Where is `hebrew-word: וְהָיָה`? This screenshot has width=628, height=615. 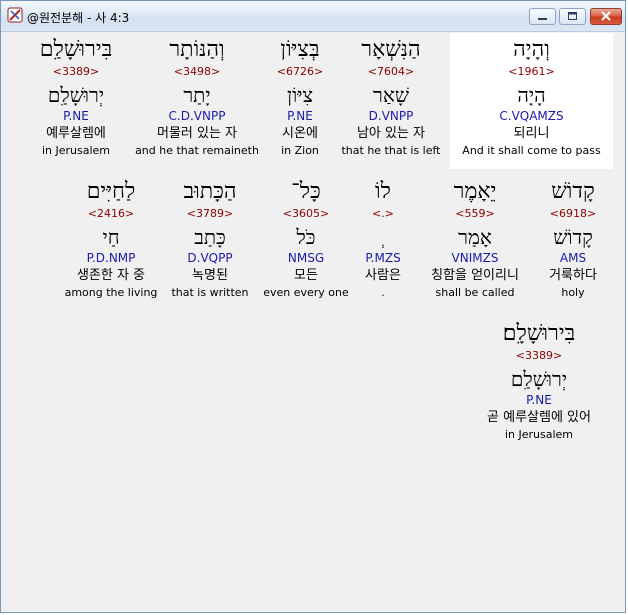 hebrew-word: וְהָיָה is located at coordinates (531, 49).